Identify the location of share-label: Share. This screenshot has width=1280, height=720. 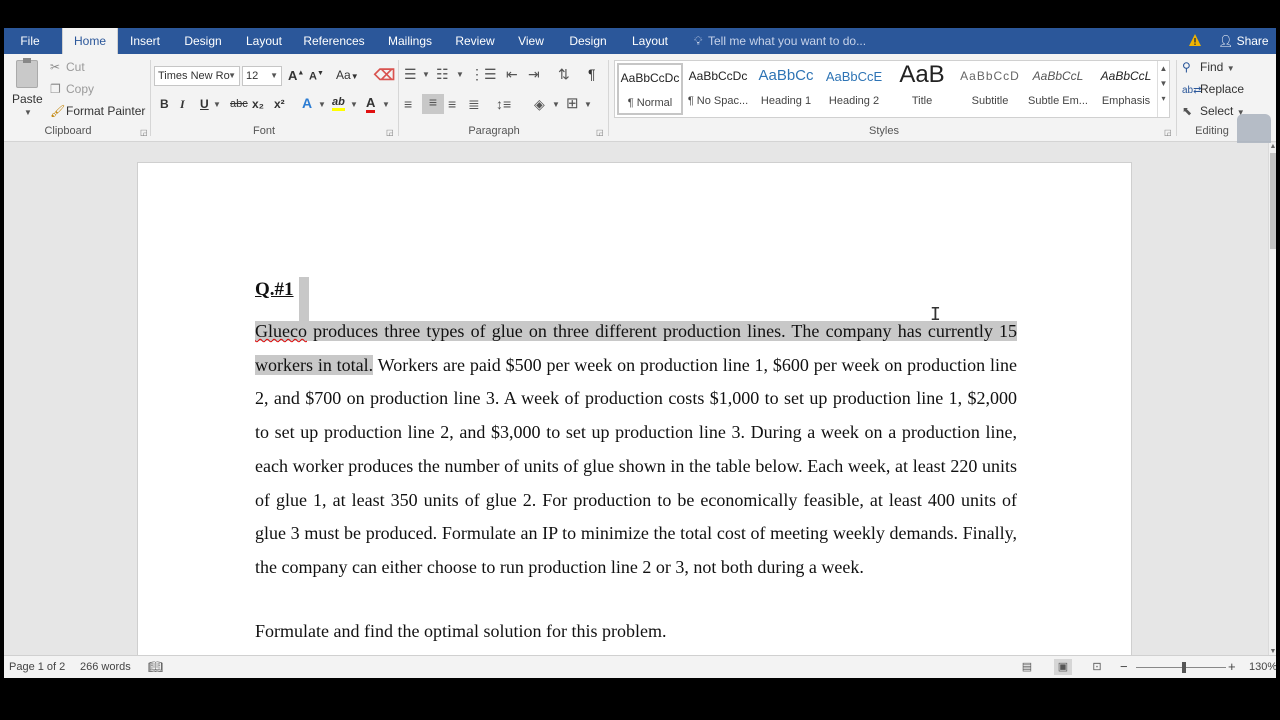
(1252, 41).